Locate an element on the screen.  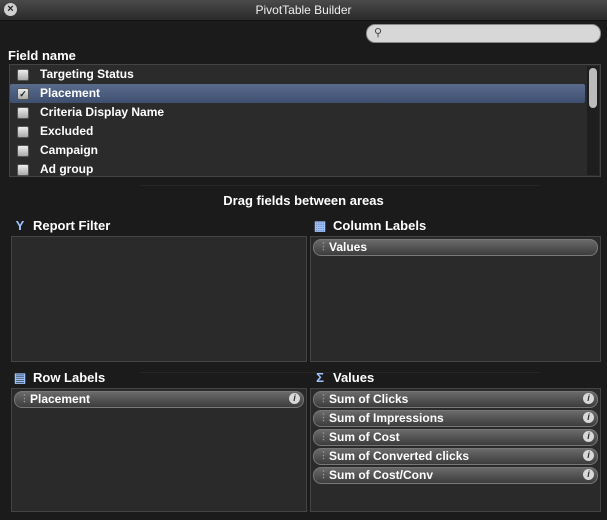
field-row: Campaign is located at coordinates (297, 150).